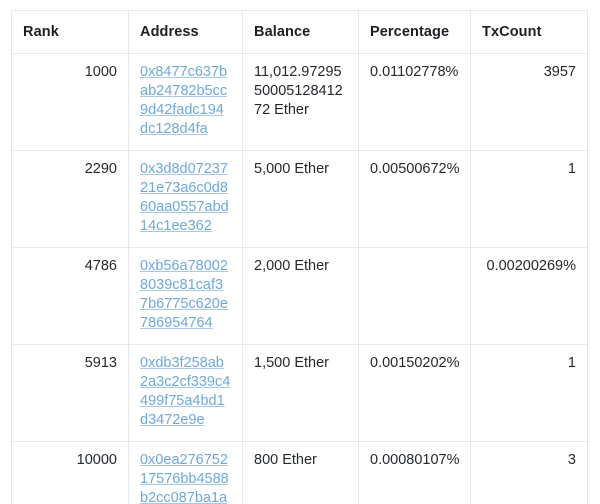 This screenshot has height=504, width=600. Describe the element at coordinates (414, 393) in the screenshot. I see `cell-percentage: 0.00150202%` at that location.